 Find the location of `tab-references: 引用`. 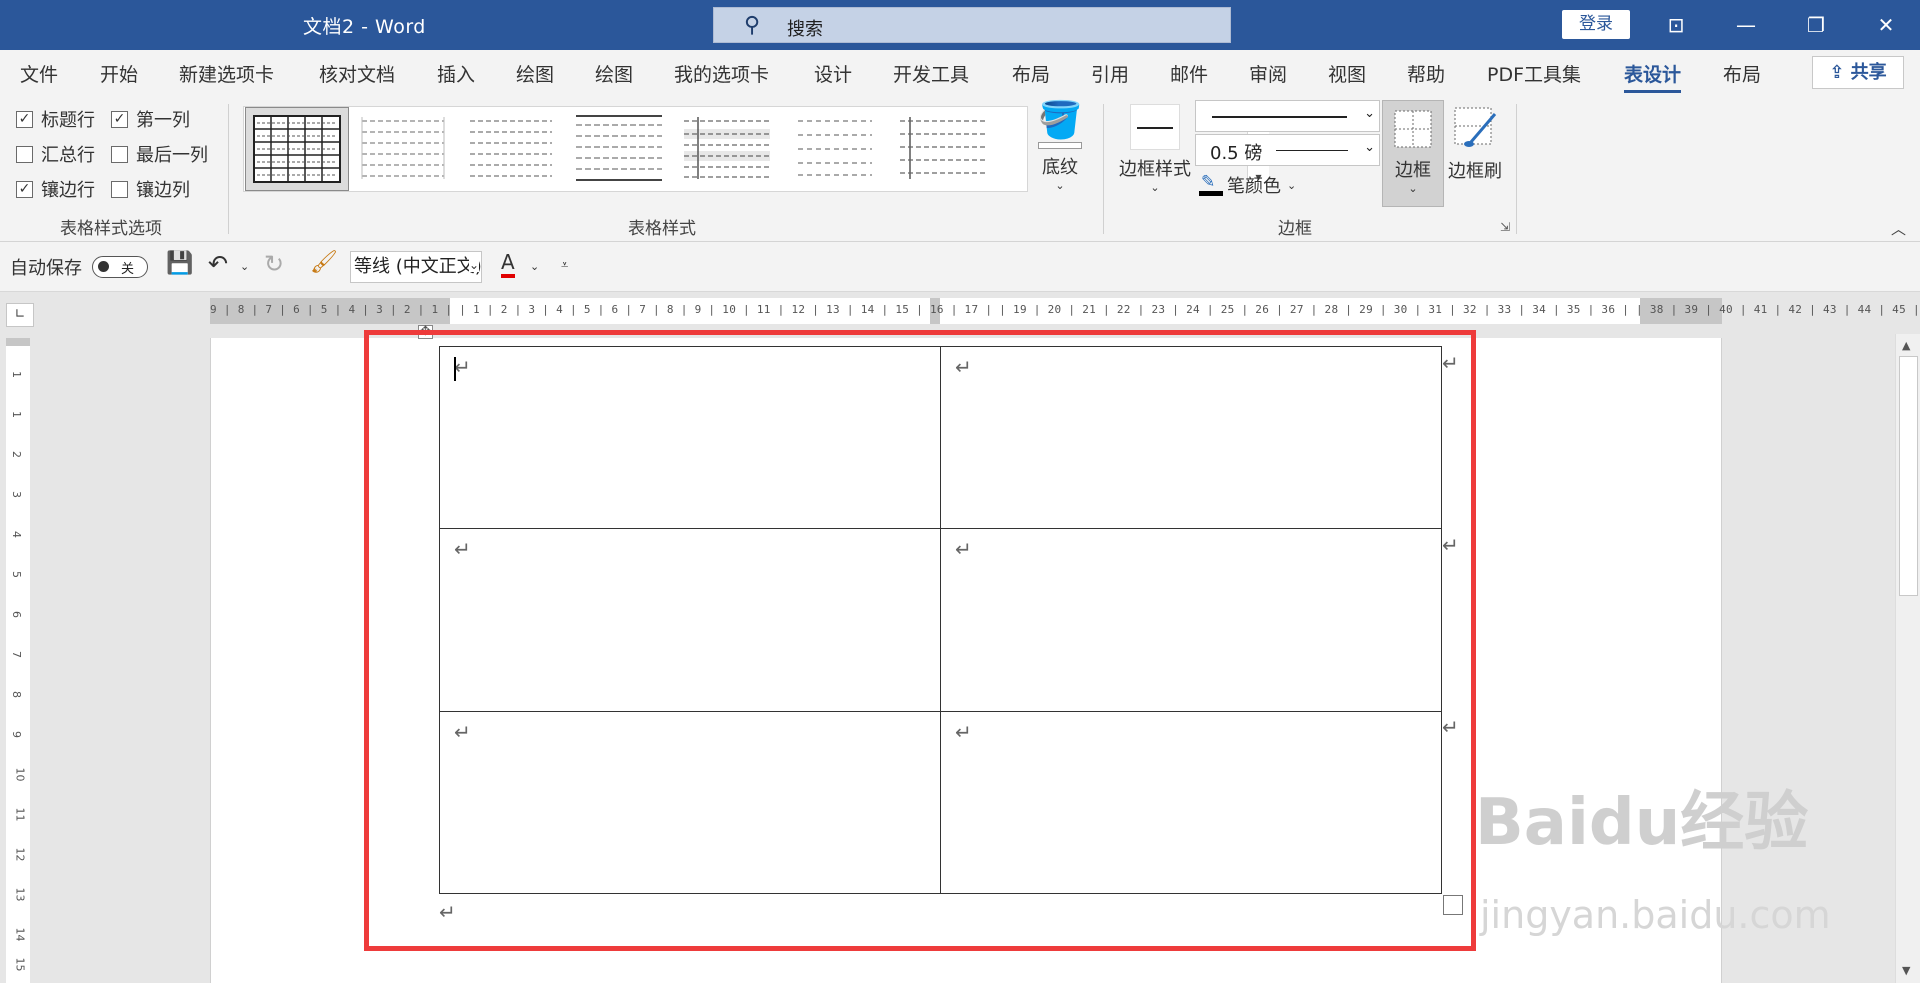

tab-references: 引用 is located at coordinates (1110, 73).